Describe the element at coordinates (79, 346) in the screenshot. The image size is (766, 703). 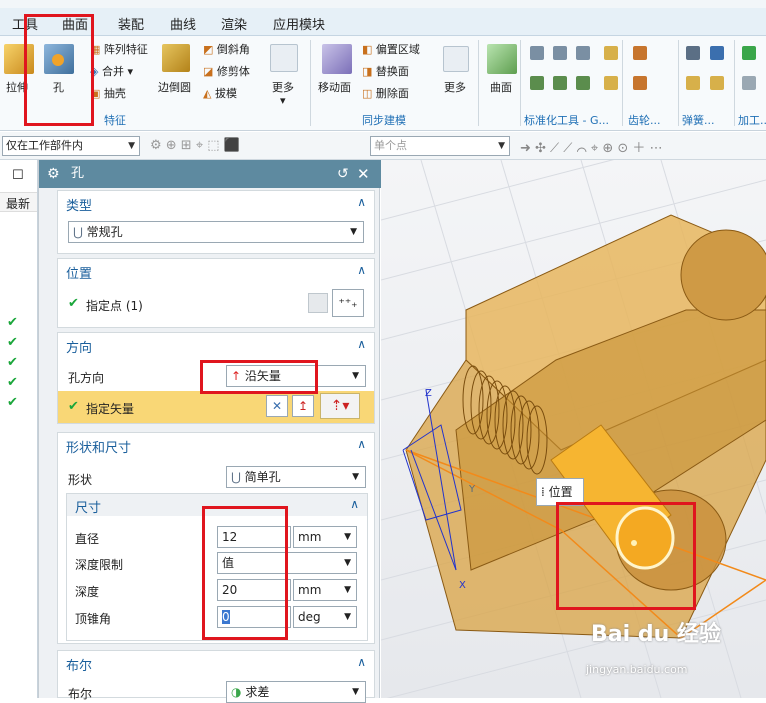
I see `direction-header: 方向` at that location.